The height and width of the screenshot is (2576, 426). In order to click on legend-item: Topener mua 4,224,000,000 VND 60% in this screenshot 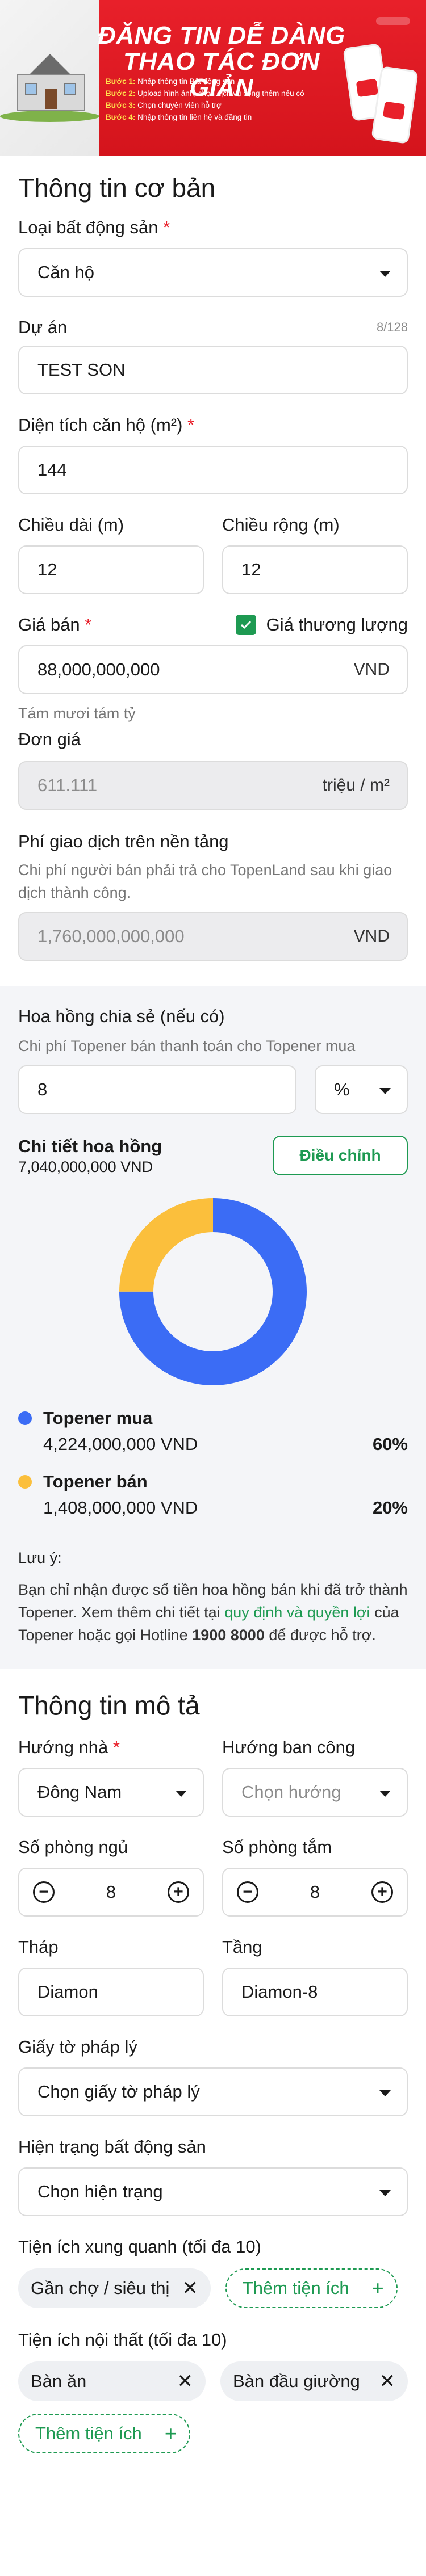, I will do `click(213, 1431)`.